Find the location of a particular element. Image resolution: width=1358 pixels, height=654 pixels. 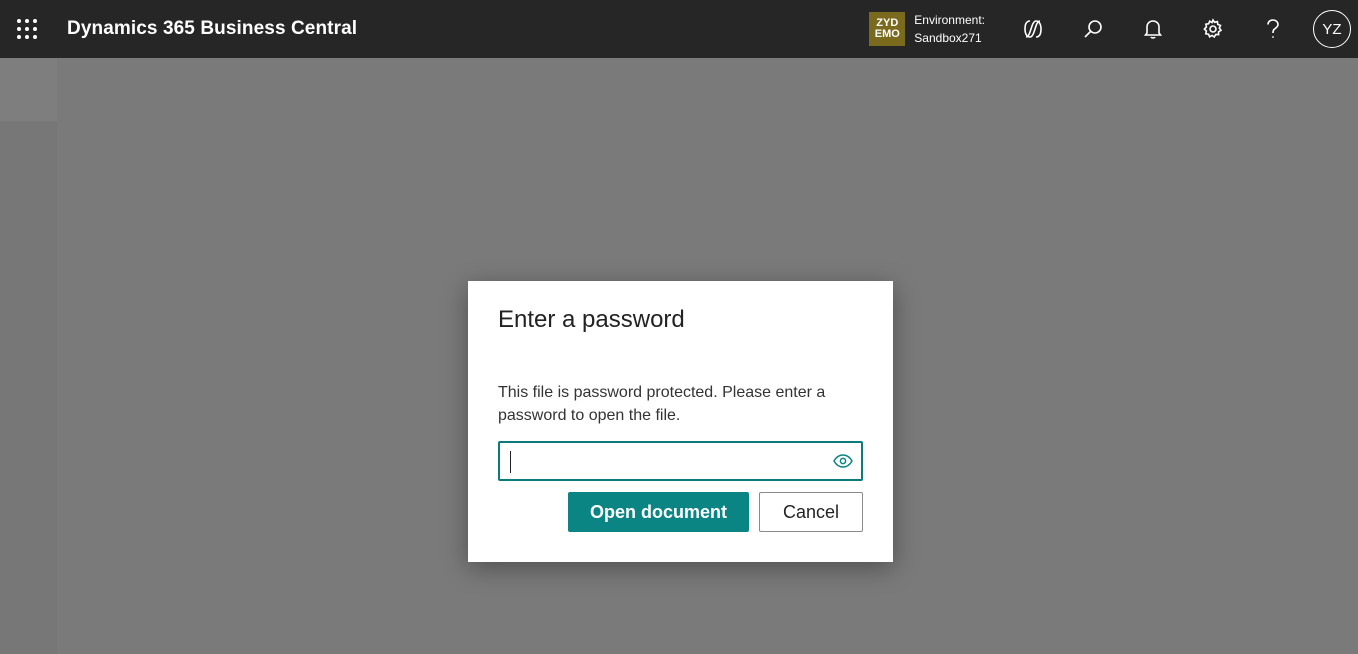

dialog-actions: Open document Cancel is located at coordinates (715, 512).